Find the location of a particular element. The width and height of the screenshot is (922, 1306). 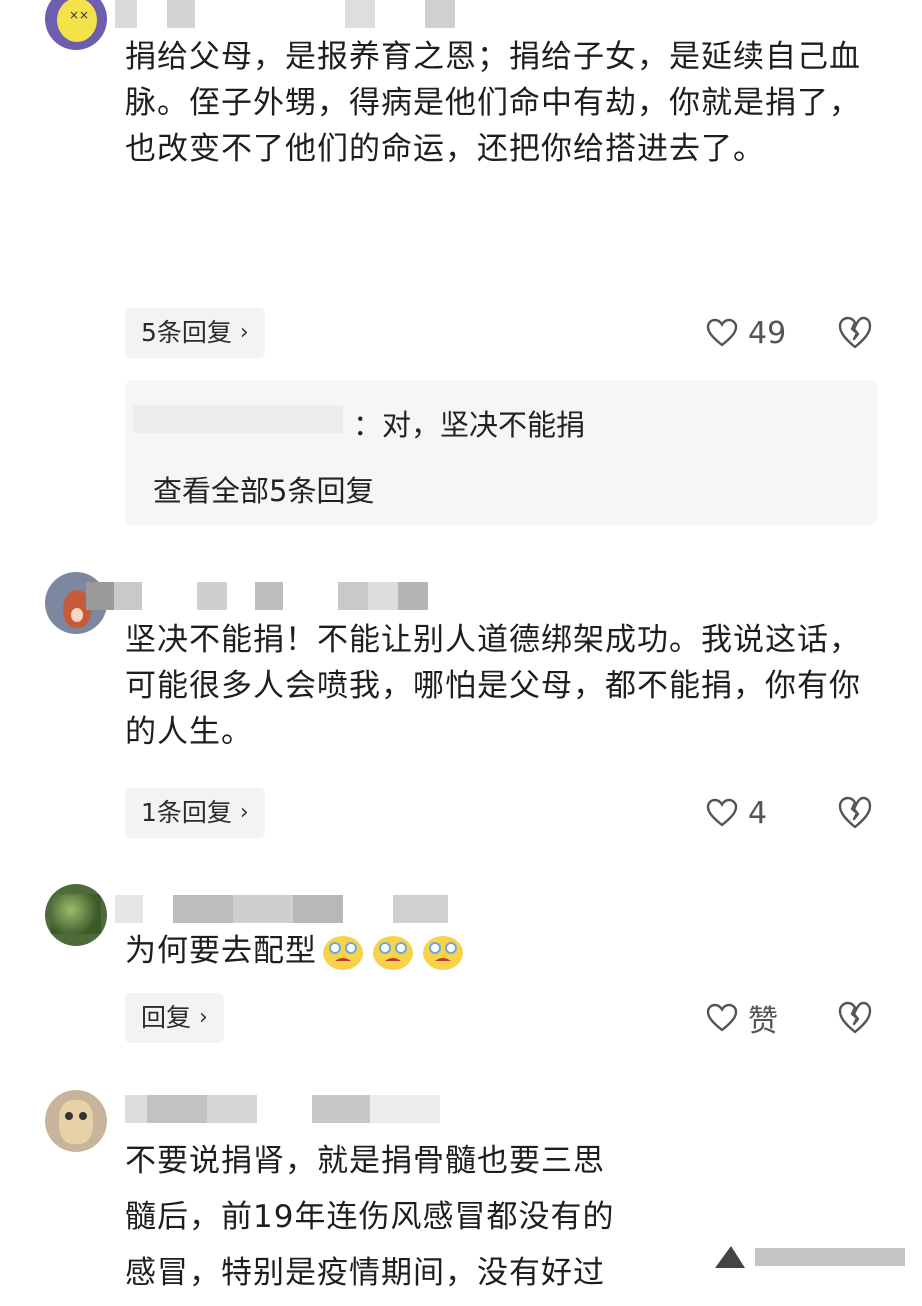

like-button: 4 is located at coordinates (736, 813).